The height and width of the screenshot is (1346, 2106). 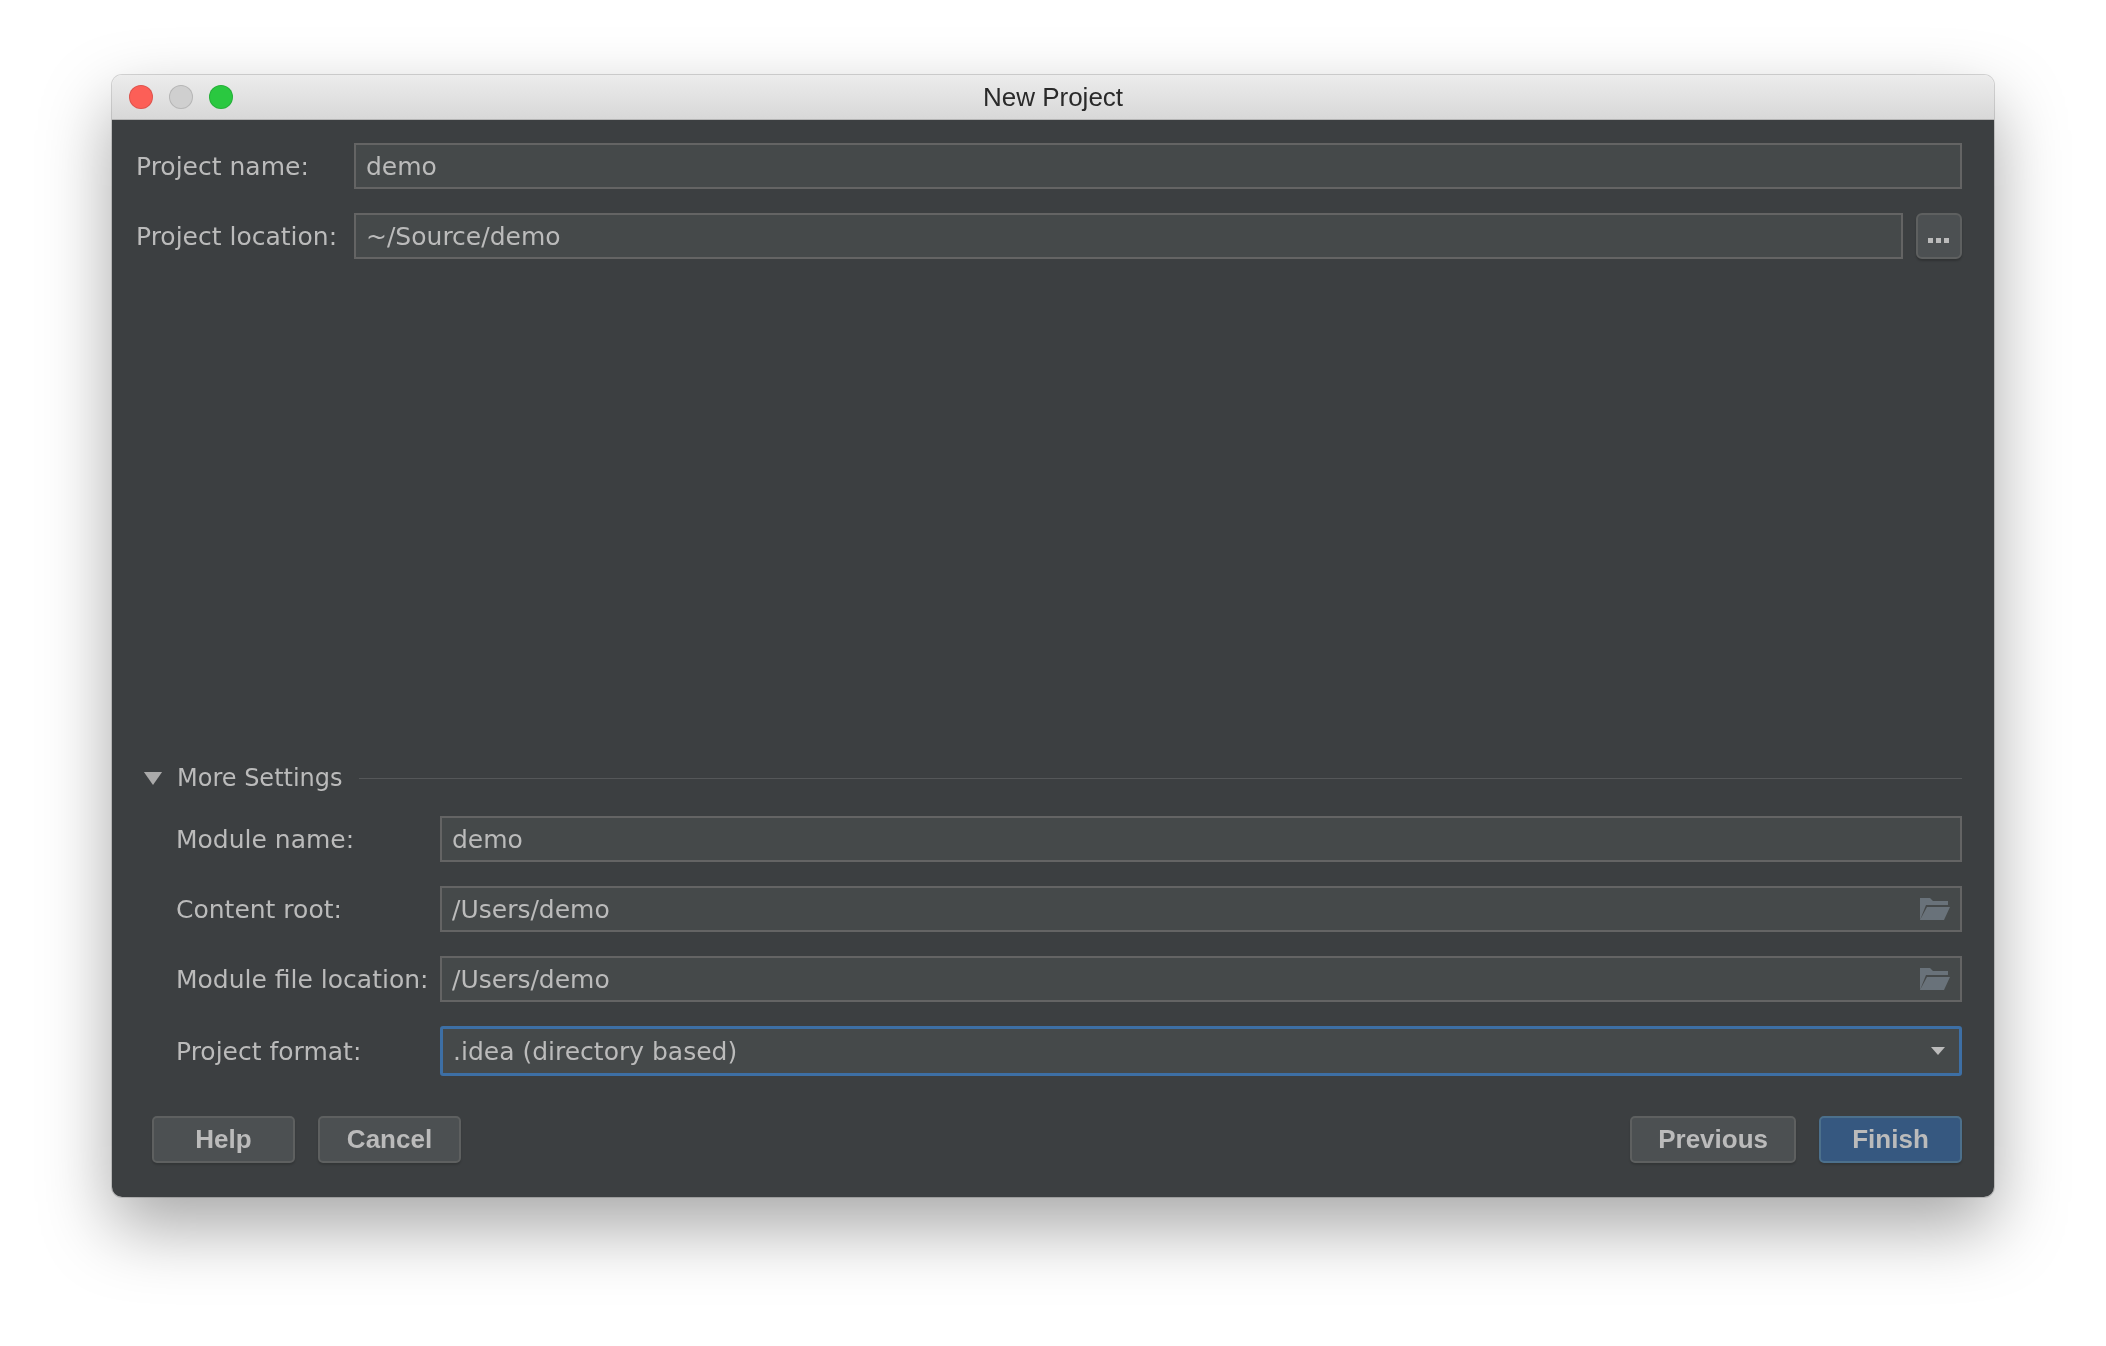 What do you see at coordinates (1128, 236) in the screenshot?
I see `input-field: ~/Source/demo` at bounding box center [1128, 236].